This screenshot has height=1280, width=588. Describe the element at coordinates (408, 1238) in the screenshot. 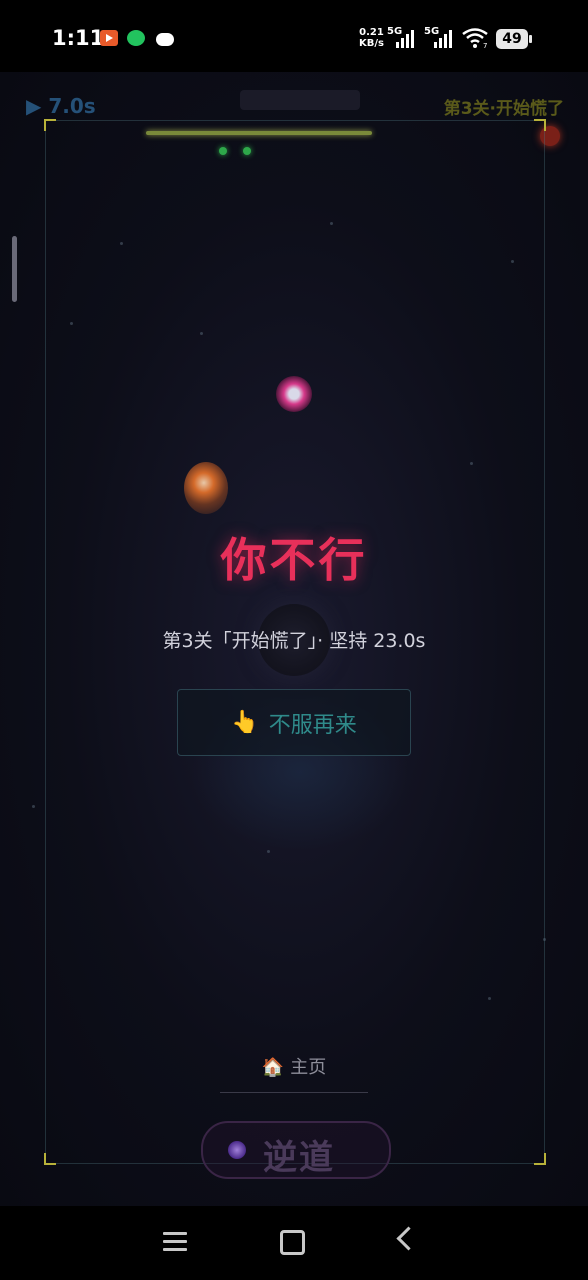

I see `back-button` at that location.